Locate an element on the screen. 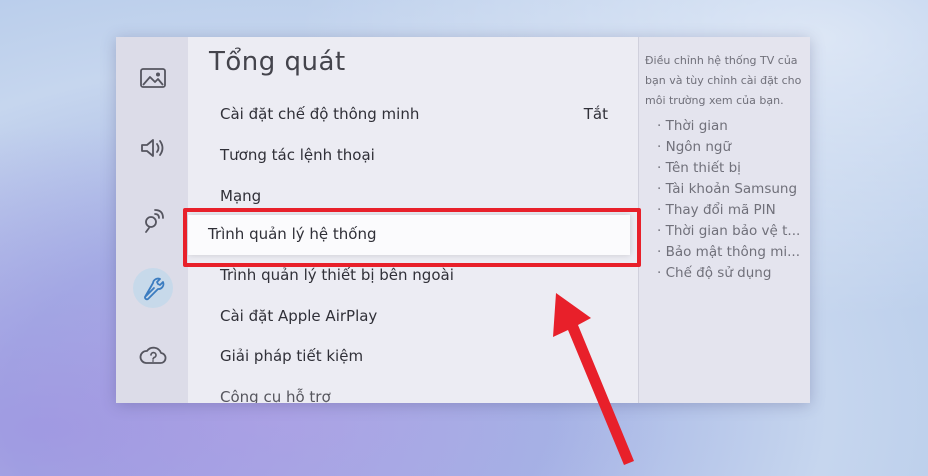  pointer-arrow-icon is located at coordinates (593, 379).